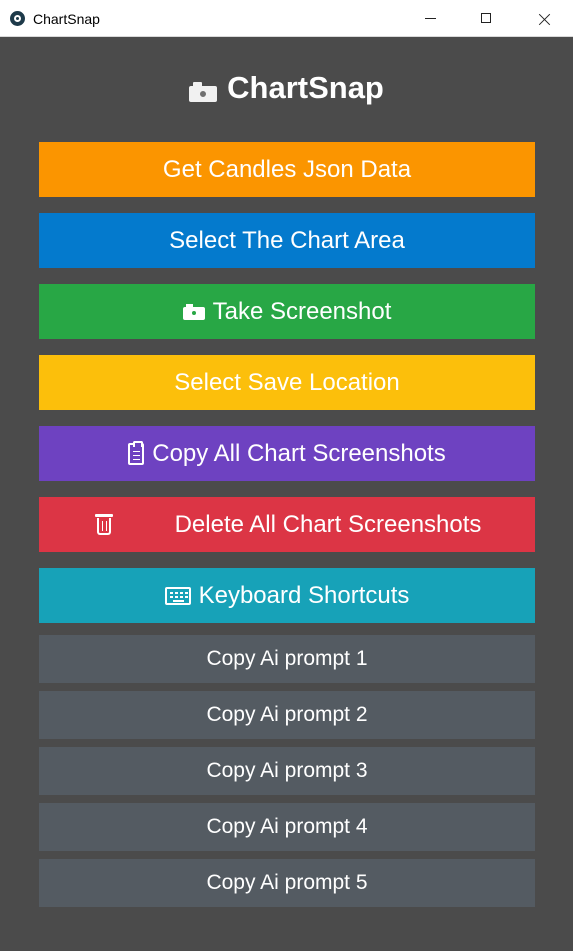 The height and width of the screenshot is (951, 573). I want to click on take-screenshot-button: Take Screenshot, so click(287, 311).